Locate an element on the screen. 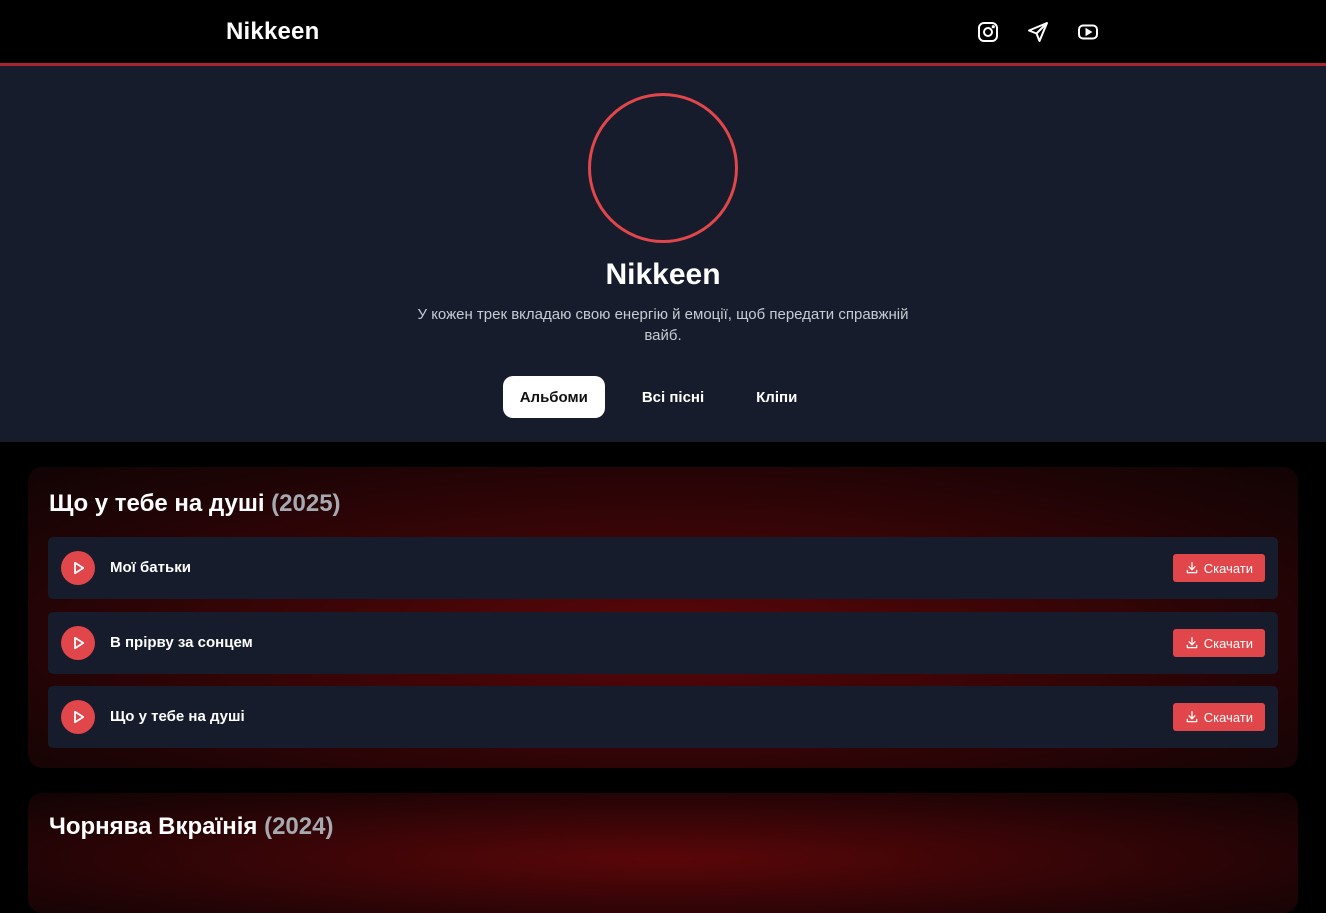  tab-bar: Альбоми Всі пісні Кліпи is located at coordinates (663, 397).